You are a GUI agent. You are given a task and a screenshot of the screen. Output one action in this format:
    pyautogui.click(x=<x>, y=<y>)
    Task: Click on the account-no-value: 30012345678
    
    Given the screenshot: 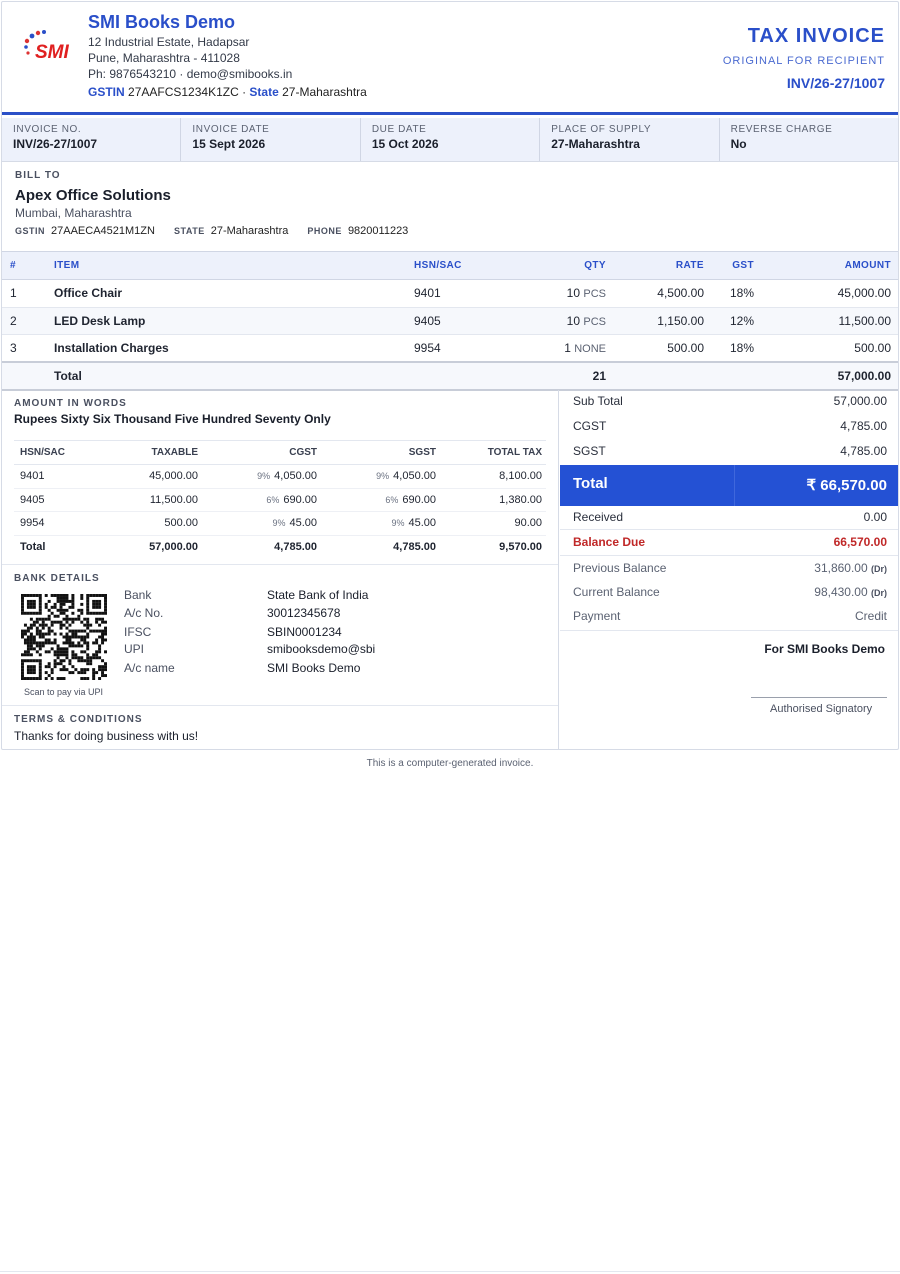 What is the action you would take?
    pyautogui.click(x=304, y=613)
    